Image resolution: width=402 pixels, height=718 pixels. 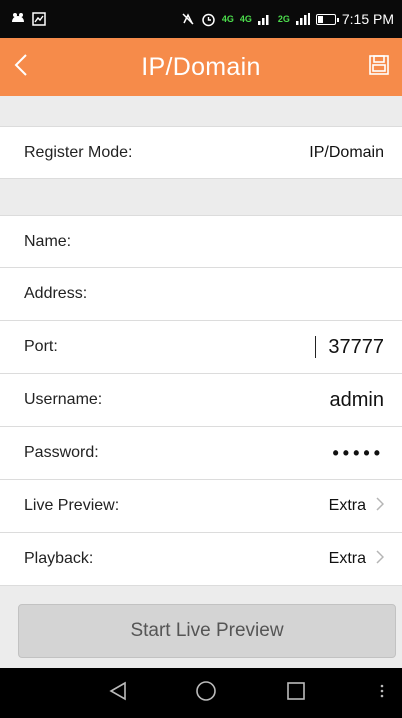 What do you see at coordinates (63, 399) in the screenshot?
I see `username-label: Username:` at bounding box center [63, 399].